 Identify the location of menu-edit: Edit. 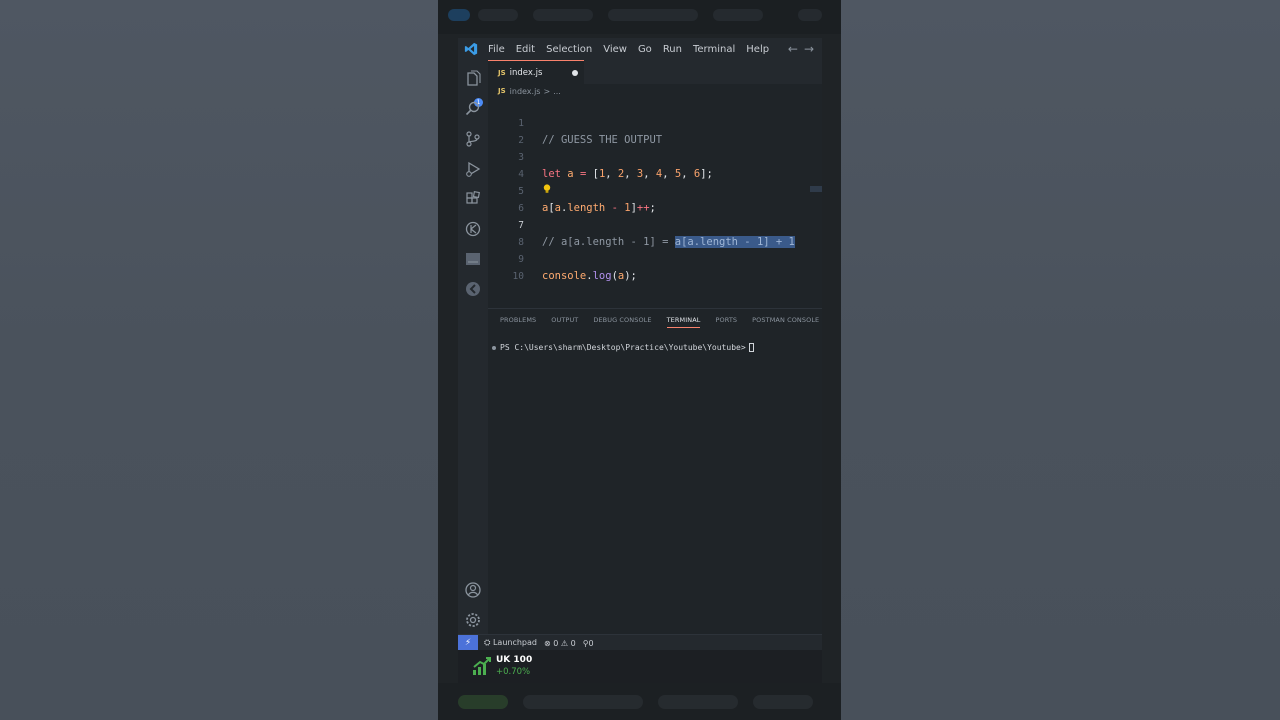
(525, 49).